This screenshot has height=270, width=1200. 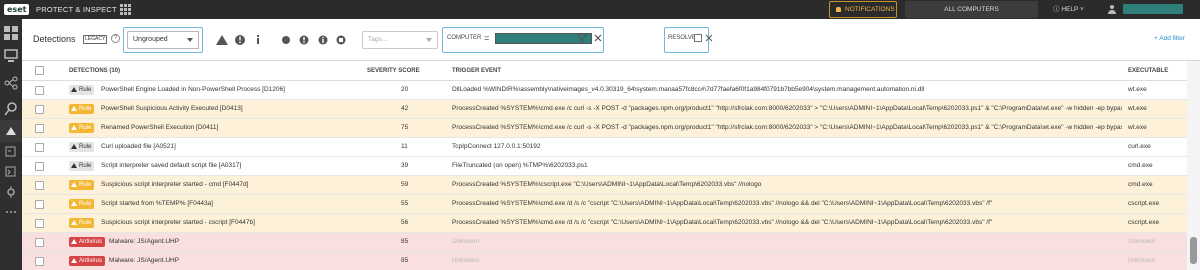 I want to click on add-filter-link: + Add filter, so click(x=1169, y=38).